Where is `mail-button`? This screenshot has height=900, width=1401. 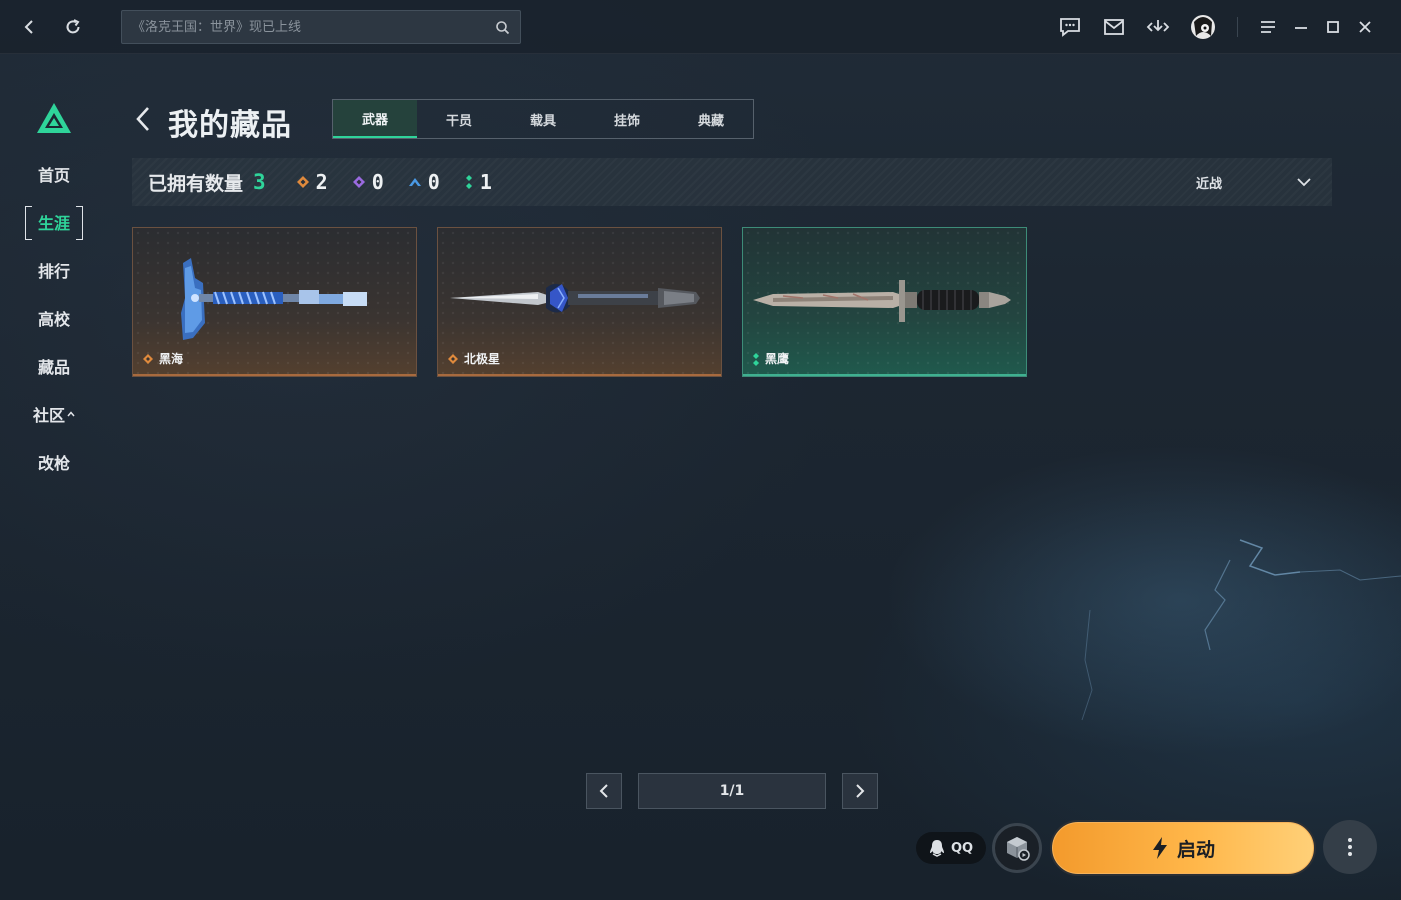
mail-button is located at coordinates (1114, 27).